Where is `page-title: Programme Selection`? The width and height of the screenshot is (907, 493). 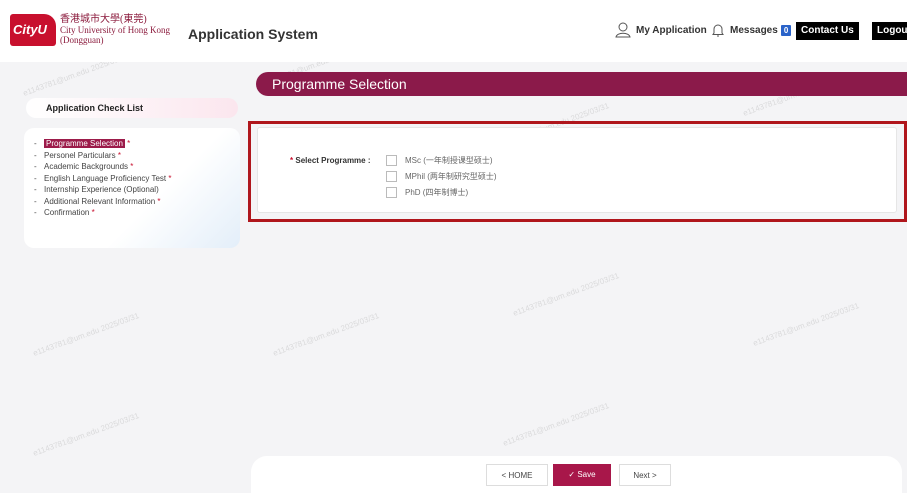 page-title: Programme Selection is located at coordinates (581, 84).